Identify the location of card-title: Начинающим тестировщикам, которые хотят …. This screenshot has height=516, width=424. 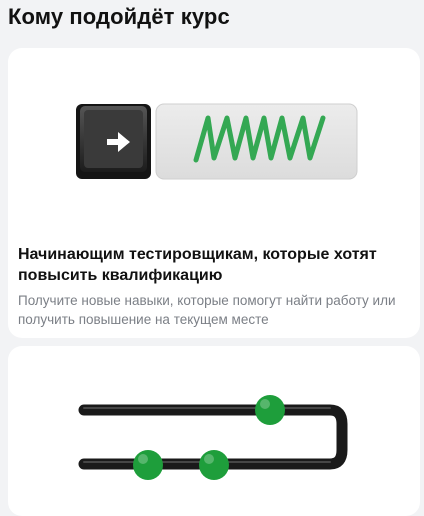
(197, 265).